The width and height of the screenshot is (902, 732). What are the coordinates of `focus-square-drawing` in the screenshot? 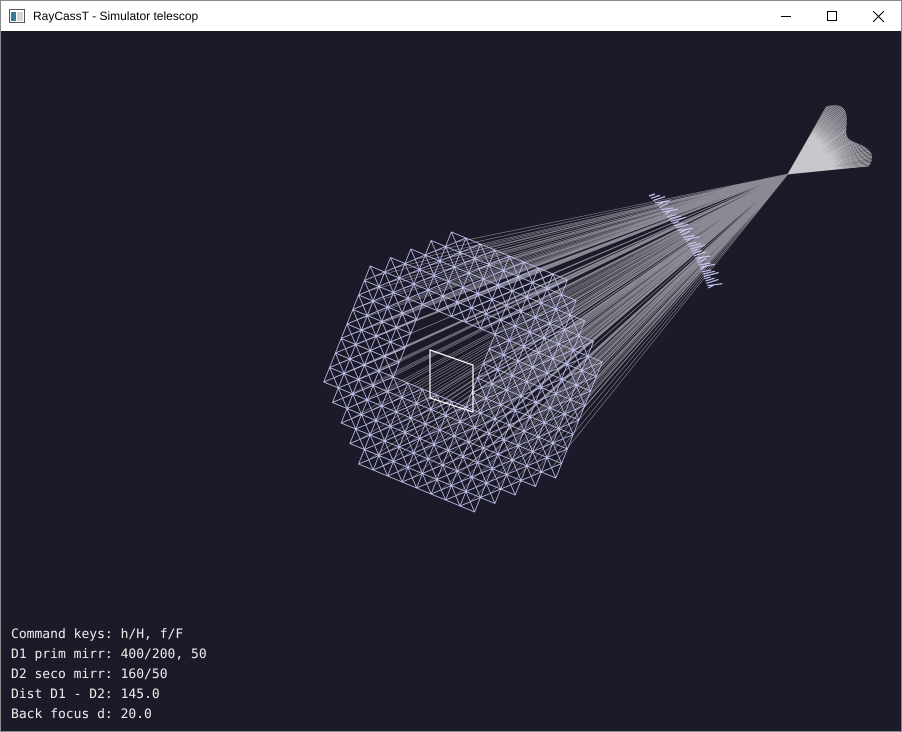 It's located at (451, 381).